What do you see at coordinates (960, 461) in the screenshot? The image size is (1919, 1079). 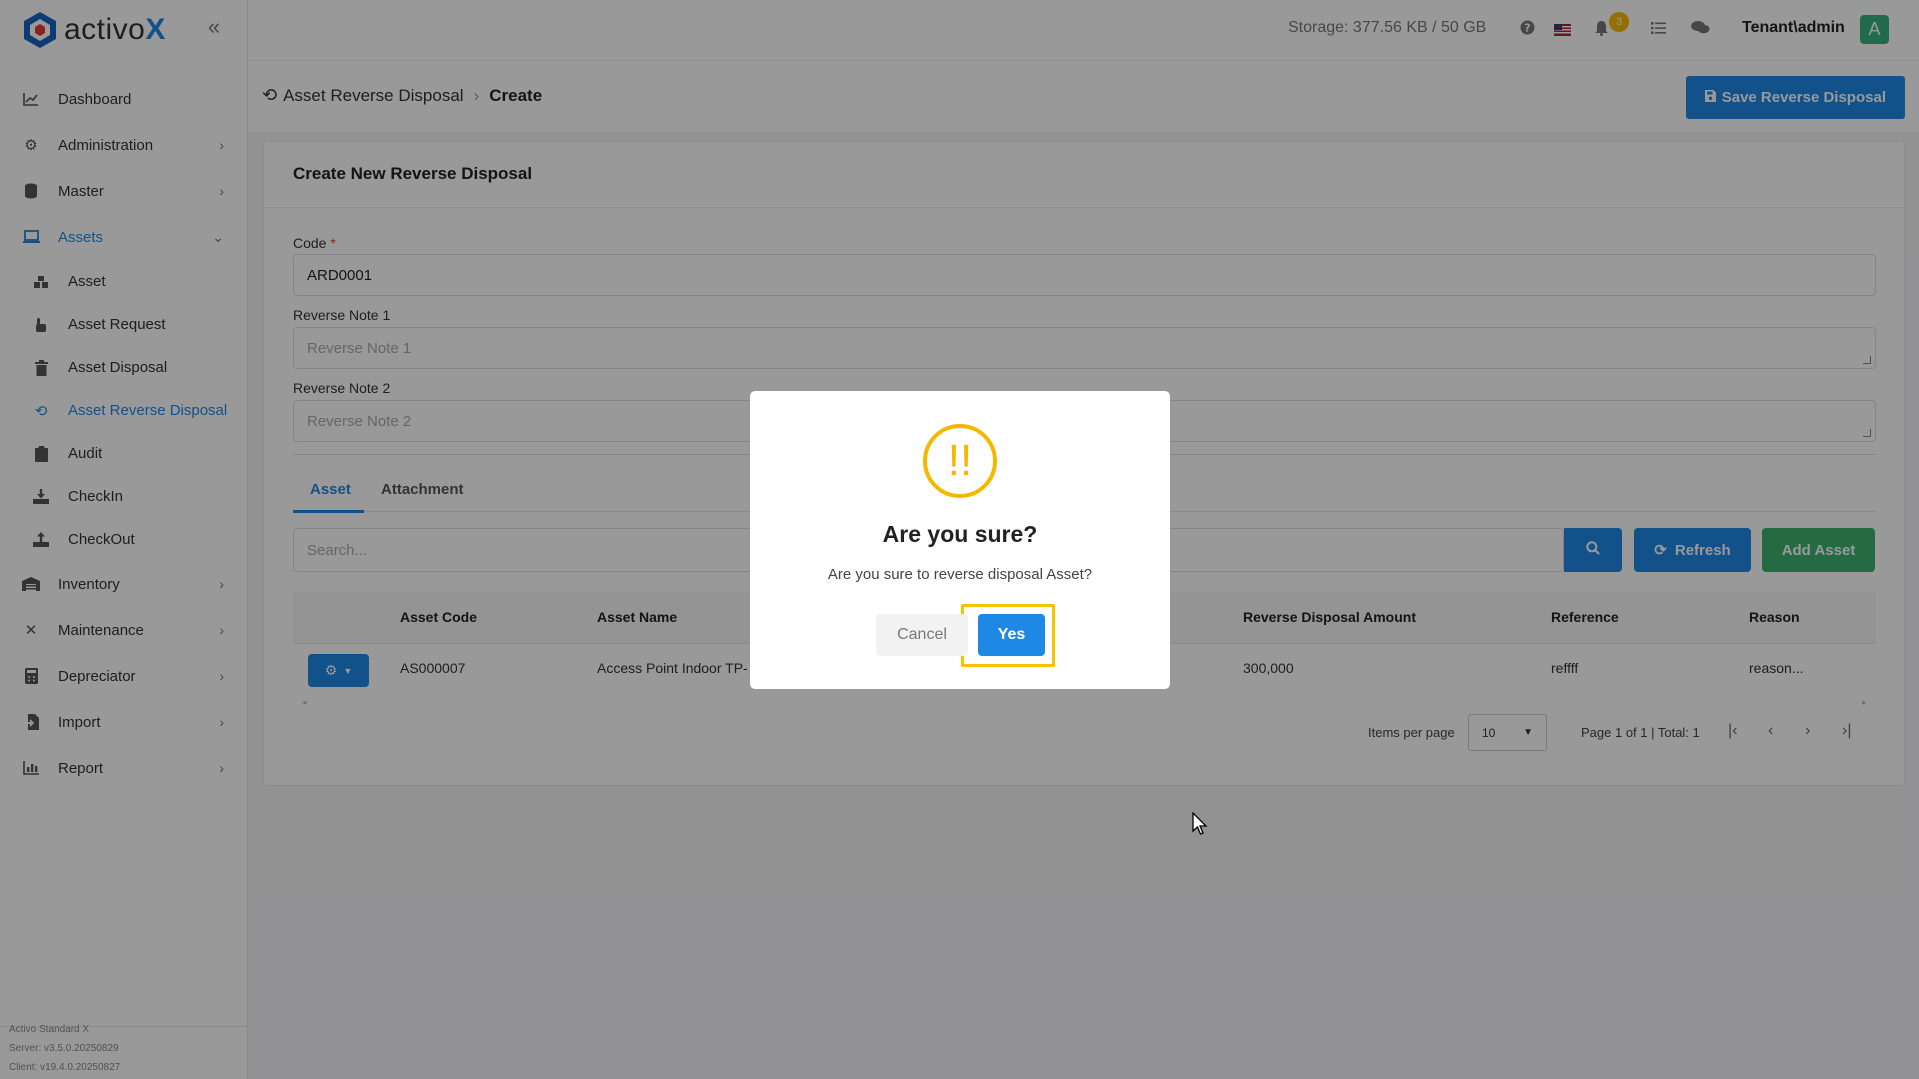 I see `warning-icon: !!` at bounding box center [960, 461].